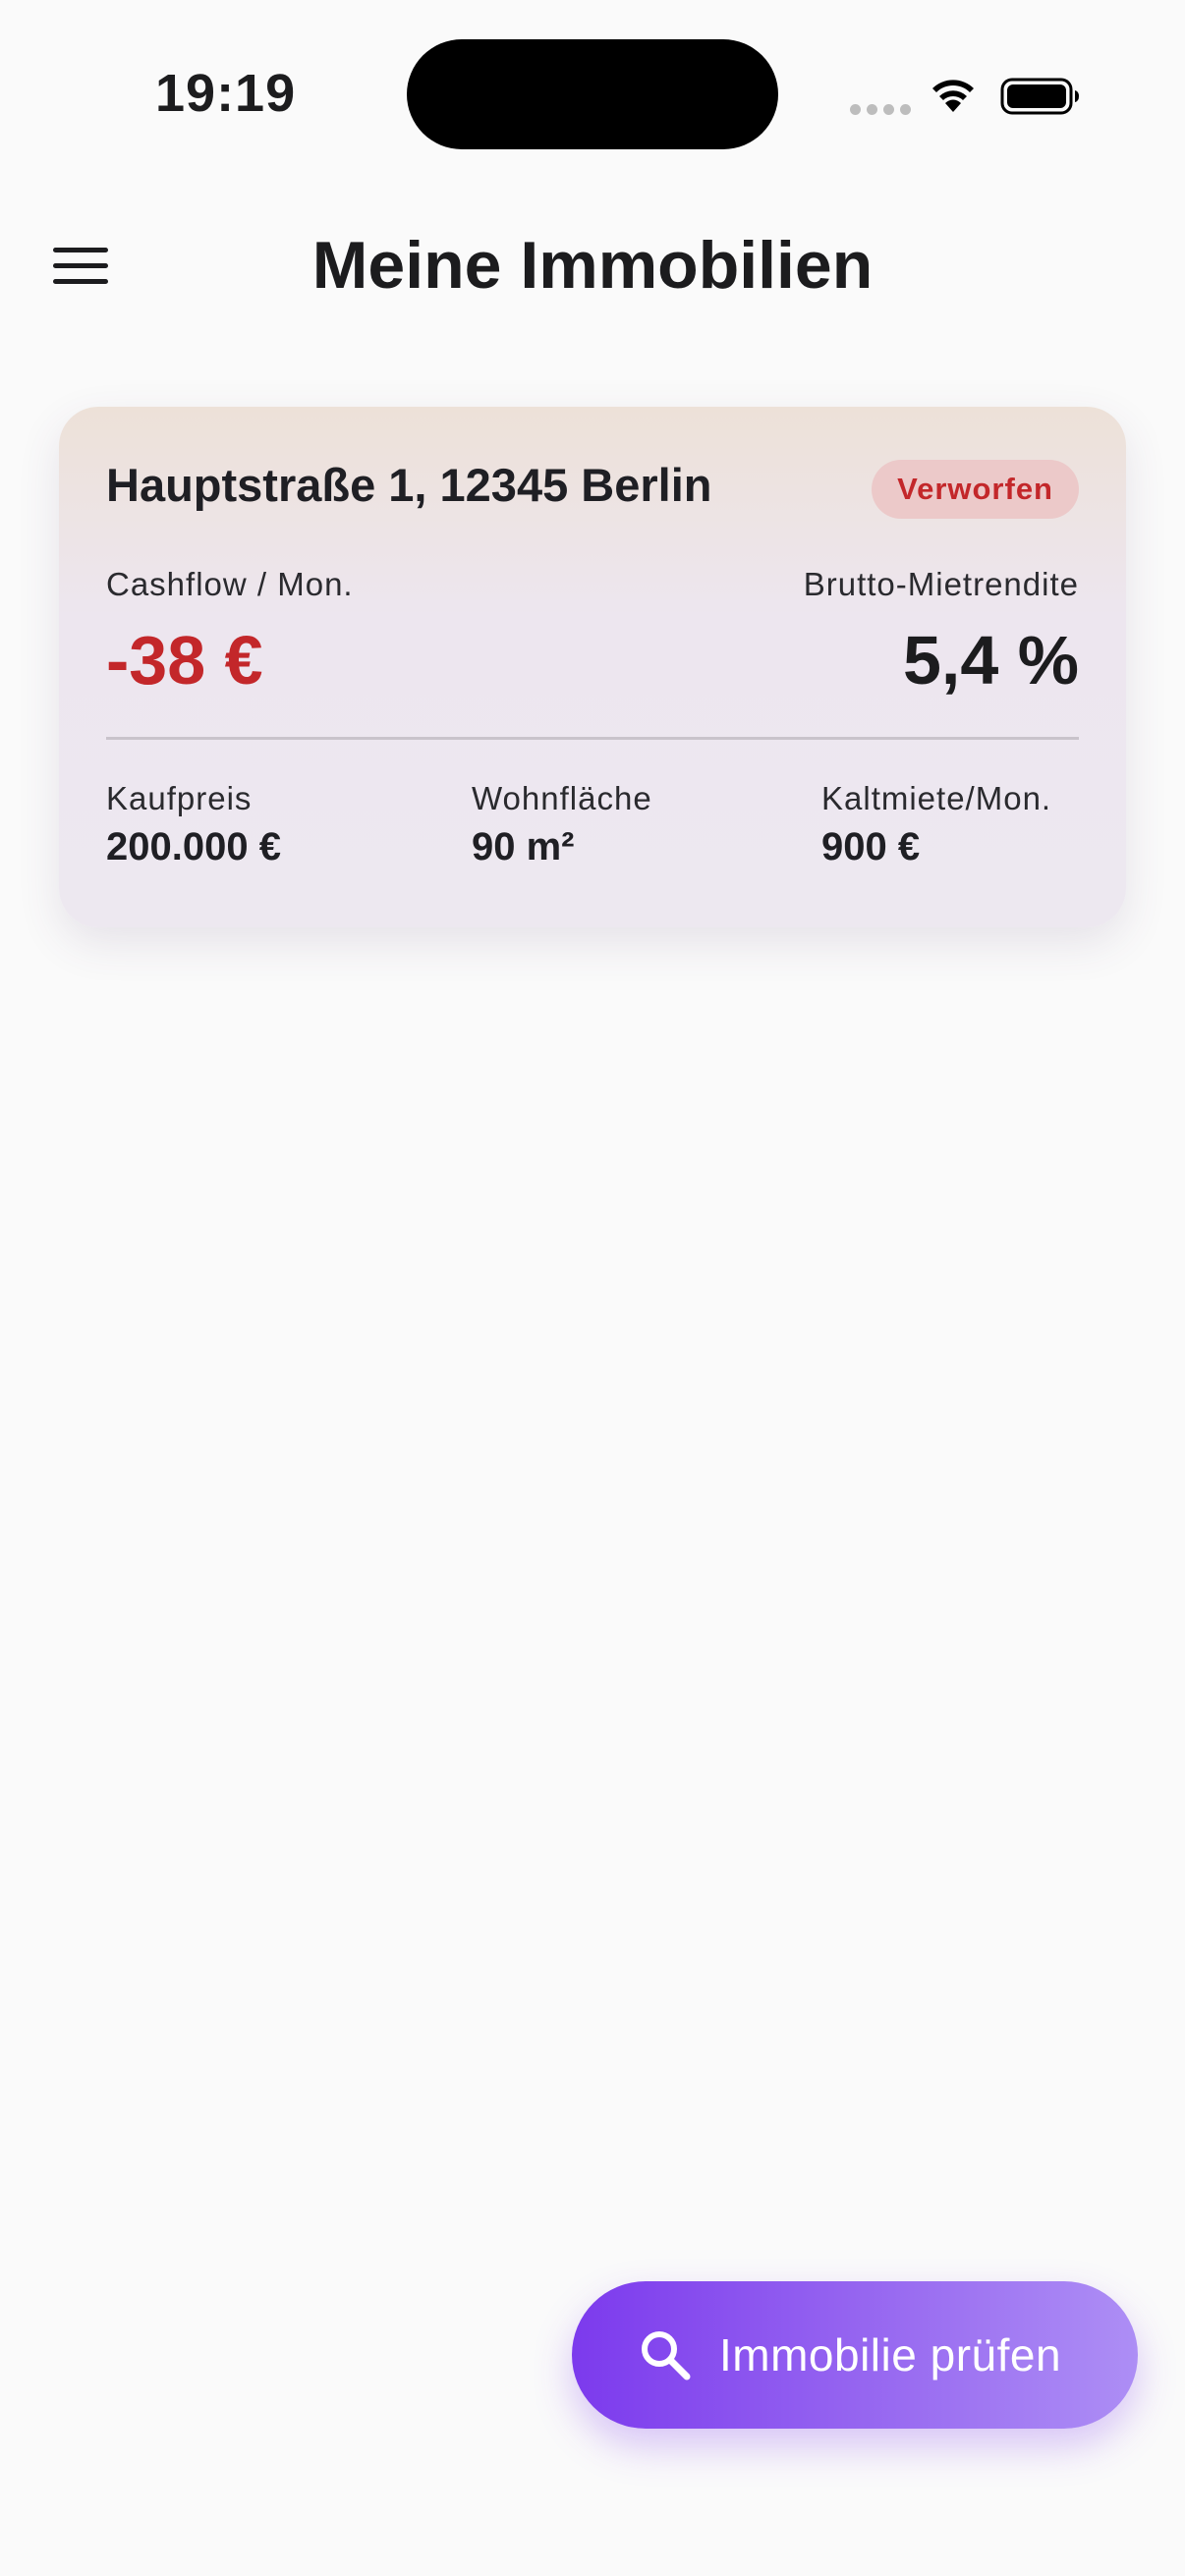 This screenshot has height=2576, width=1185. I want to click on status-badge: Verworfen, so click(976, 489).